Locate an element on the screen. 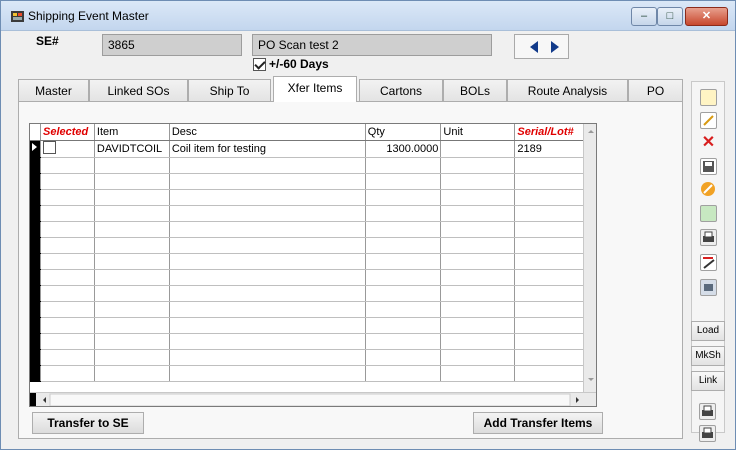  row-selector-header is located at coordinates (35, 132).